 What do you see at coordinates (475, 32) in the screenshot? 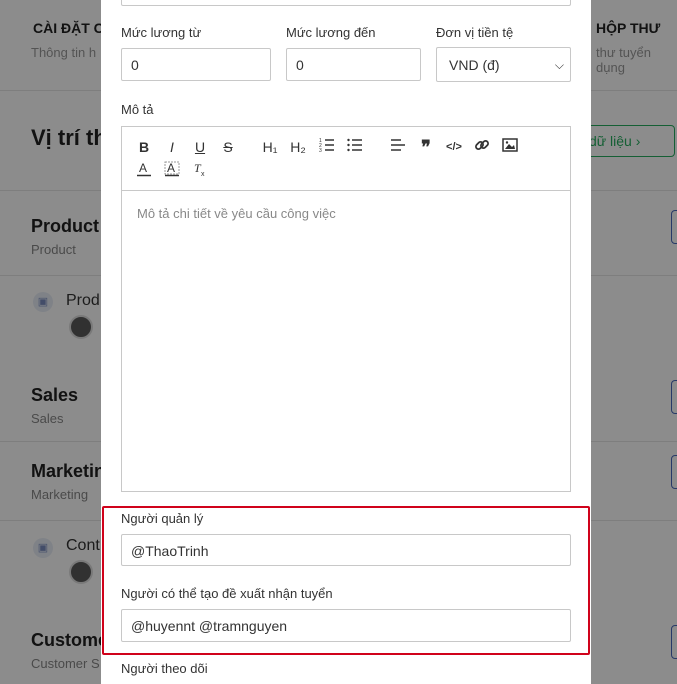
I see `currency-label: Đơn vị tiền tệ` at bounding box center [475, 32].